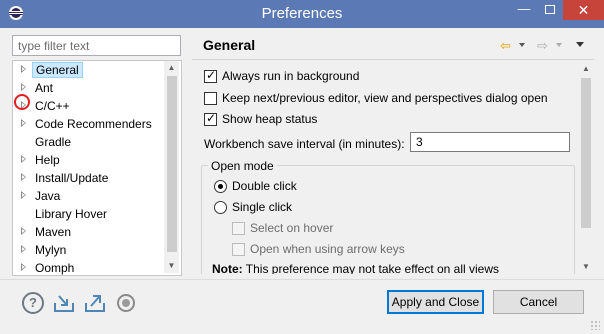  Describe the element at coordinates (89, 160) in the screenshot. I see `tree-item-help: Help` at that location.